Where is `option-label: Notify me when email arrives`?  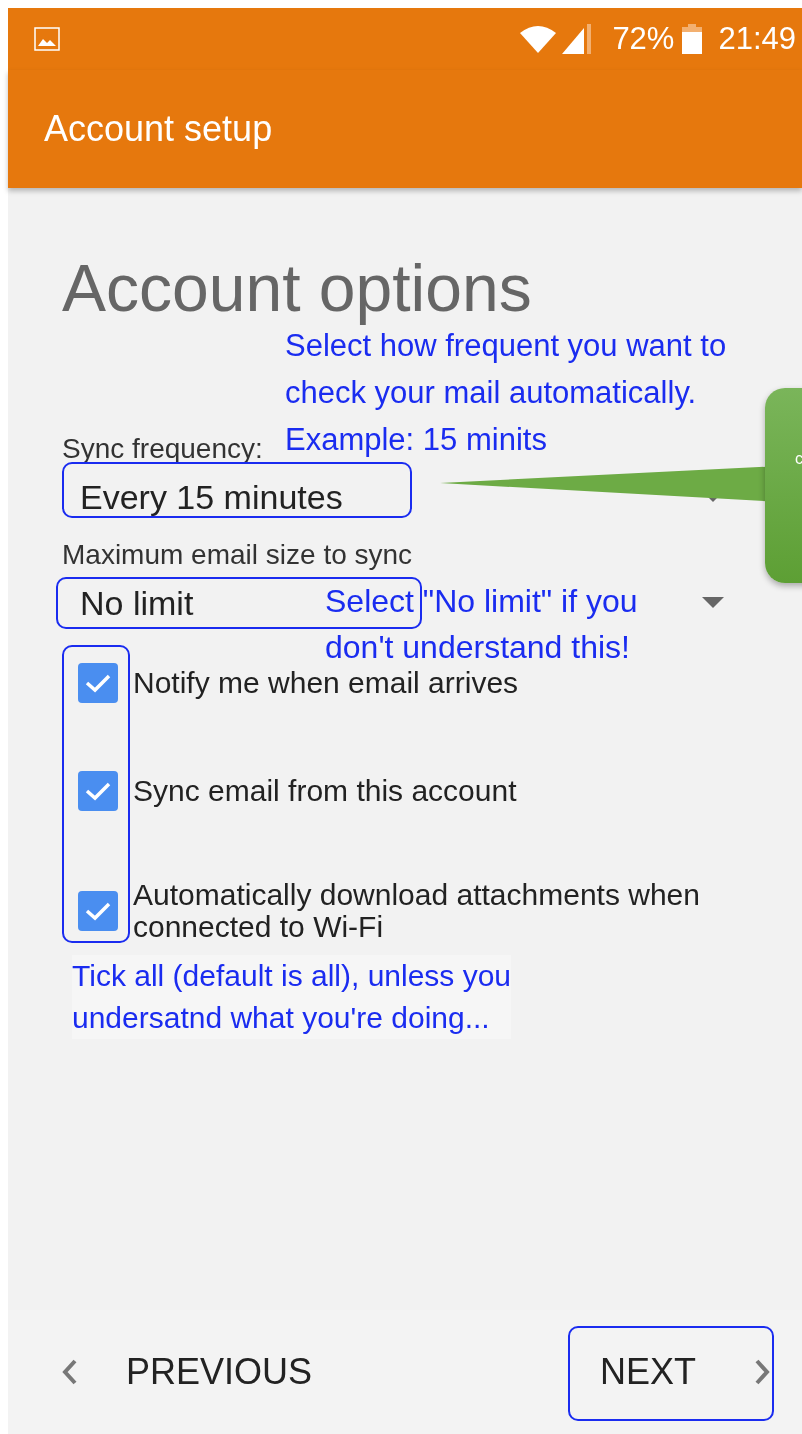 option-label: Notify me when email arrives is located at coordinates (326, 683).